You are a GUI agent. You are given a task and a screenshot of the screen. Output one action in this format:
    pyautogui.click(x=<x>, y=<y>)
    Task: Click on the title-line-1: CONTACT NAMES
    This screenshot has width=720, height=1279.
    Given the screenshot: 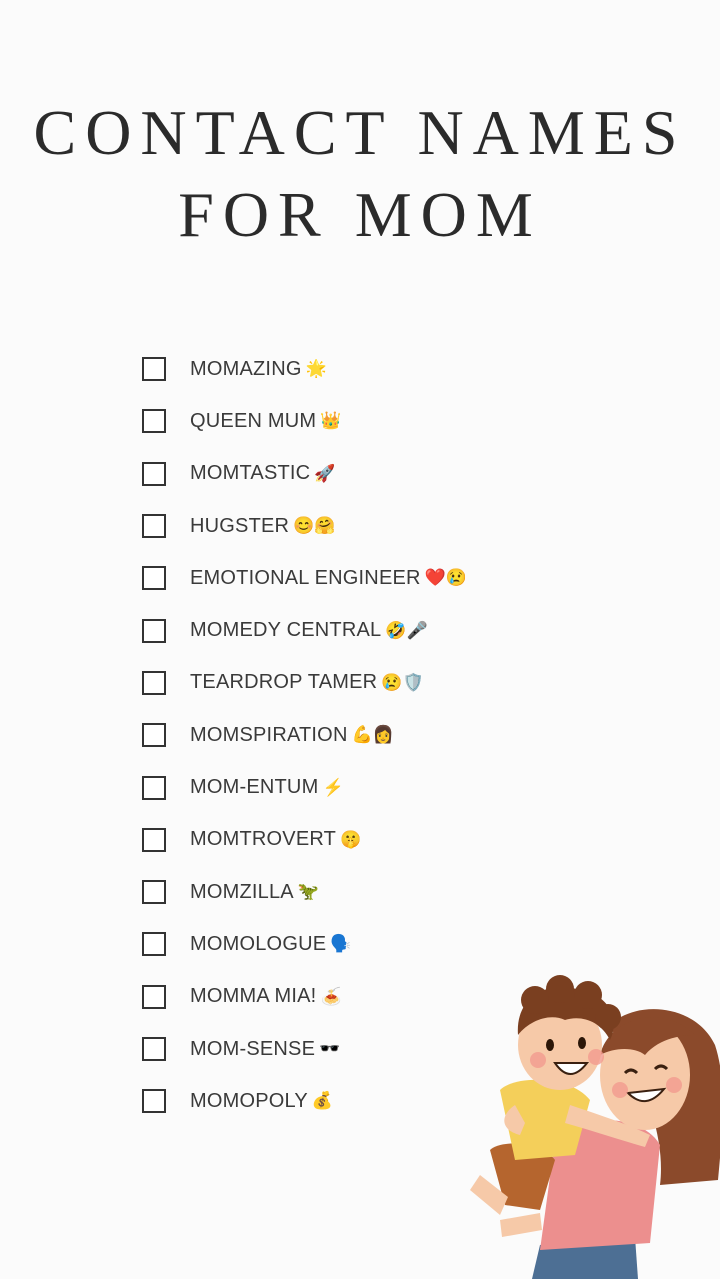 What is the action you would take?
    pyautogui.click(x=360, y=132)
    